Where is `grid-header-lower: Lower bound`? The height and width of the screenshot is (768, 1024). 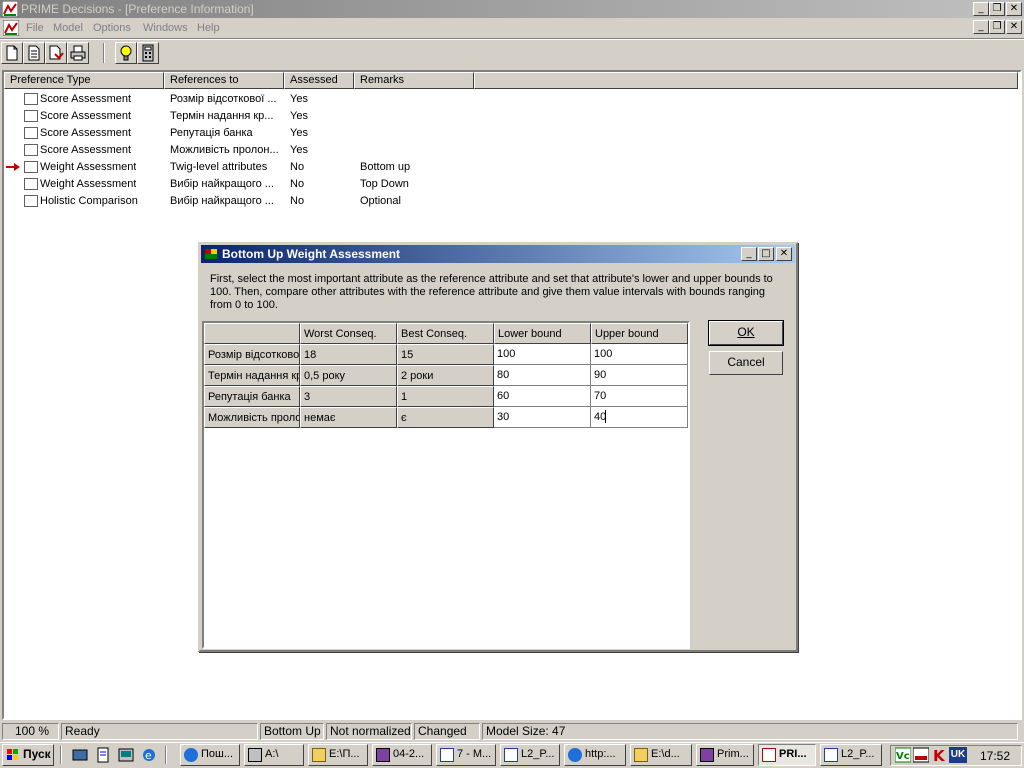 grid-header-lower: Lower bound is located at coordinates (542, 333).